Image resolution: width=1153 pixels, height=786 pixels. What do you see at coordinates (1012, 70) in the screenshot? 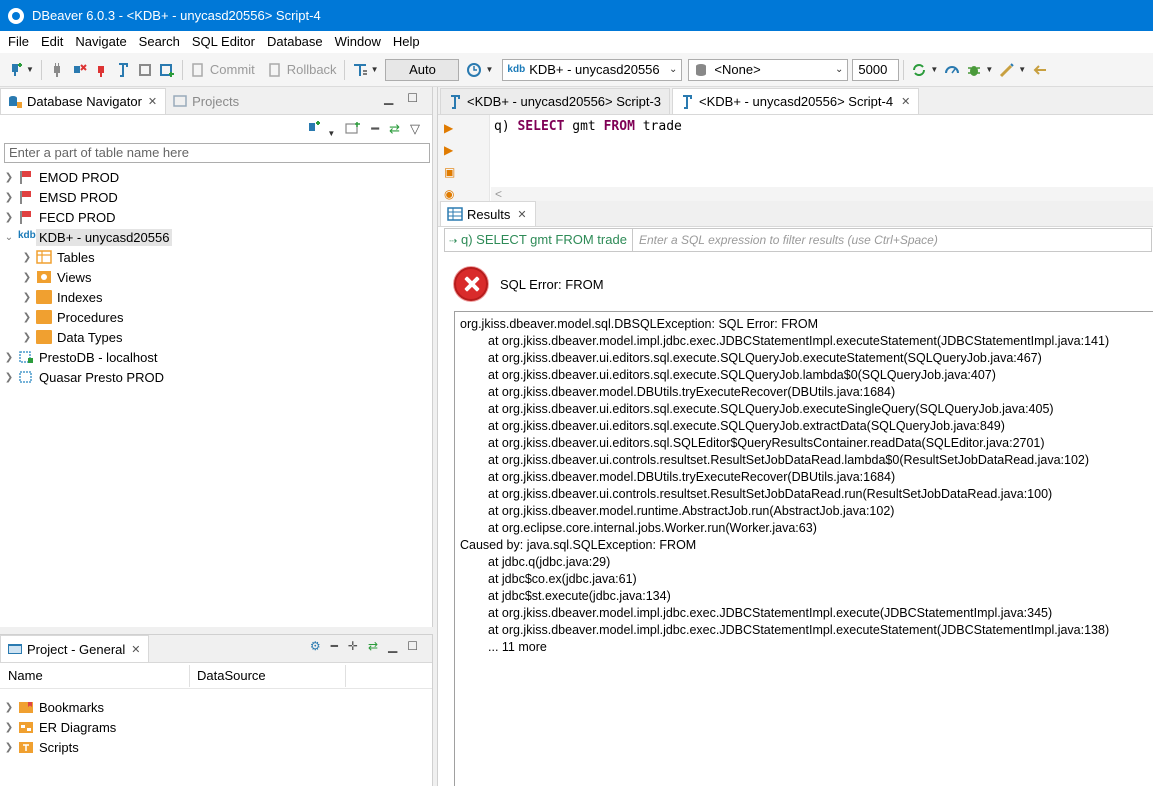
I see `tools-button: ▼` at bounding box center [1012, 70].